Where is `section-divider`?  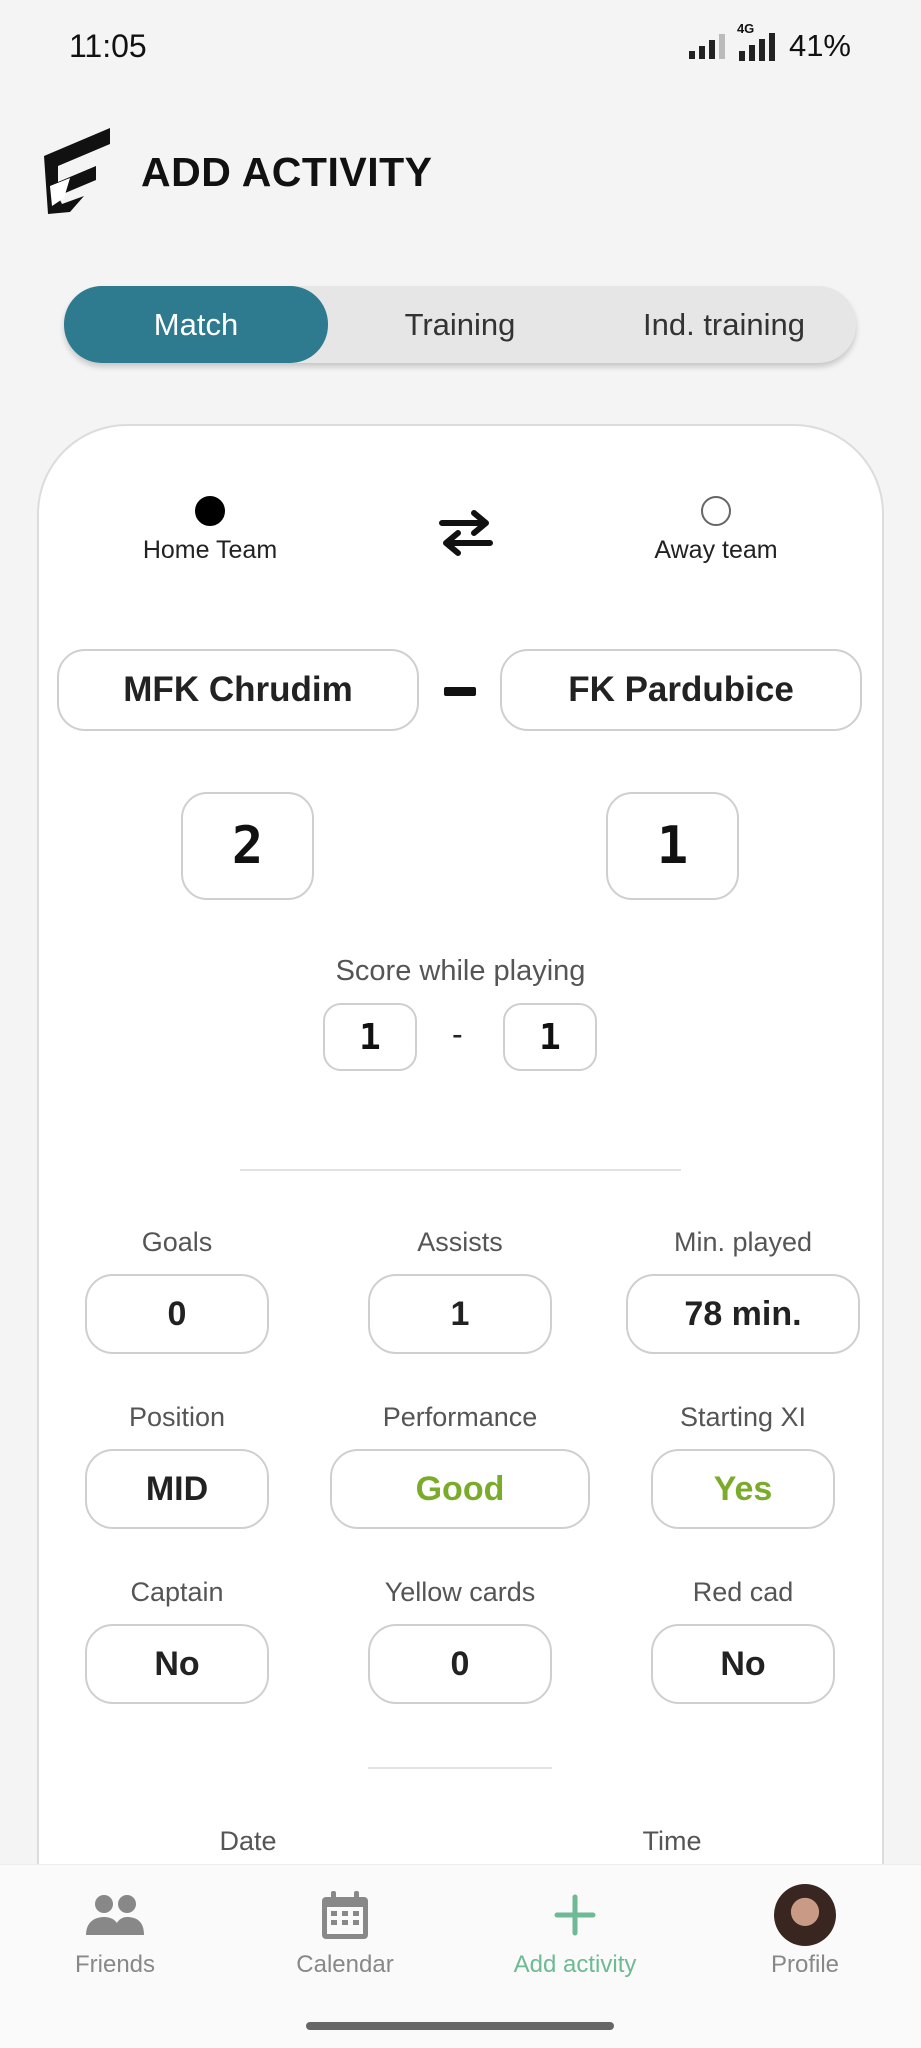
section-divider is located at coordinates (460, 1170).